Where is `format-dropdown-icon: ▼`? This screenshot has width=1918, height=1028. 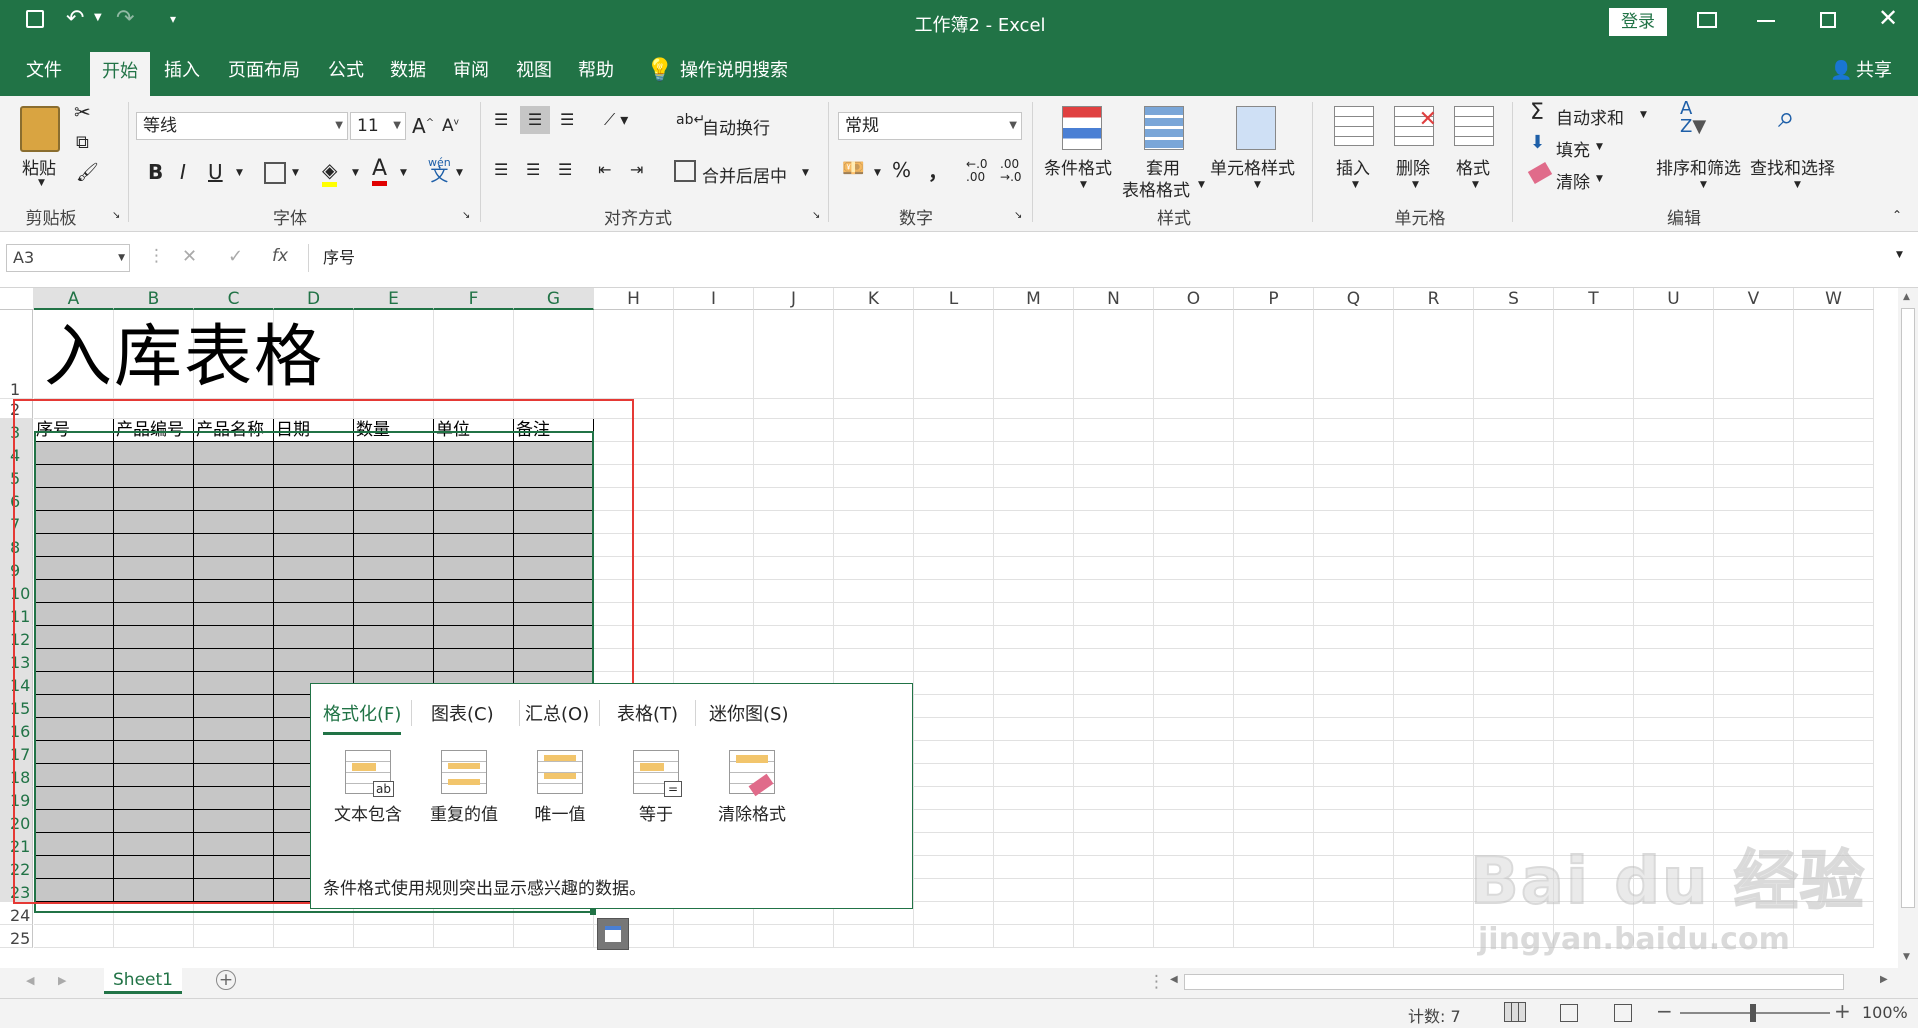
format-dropdown-icon: ▼ is located at coordinates (1475, 185).